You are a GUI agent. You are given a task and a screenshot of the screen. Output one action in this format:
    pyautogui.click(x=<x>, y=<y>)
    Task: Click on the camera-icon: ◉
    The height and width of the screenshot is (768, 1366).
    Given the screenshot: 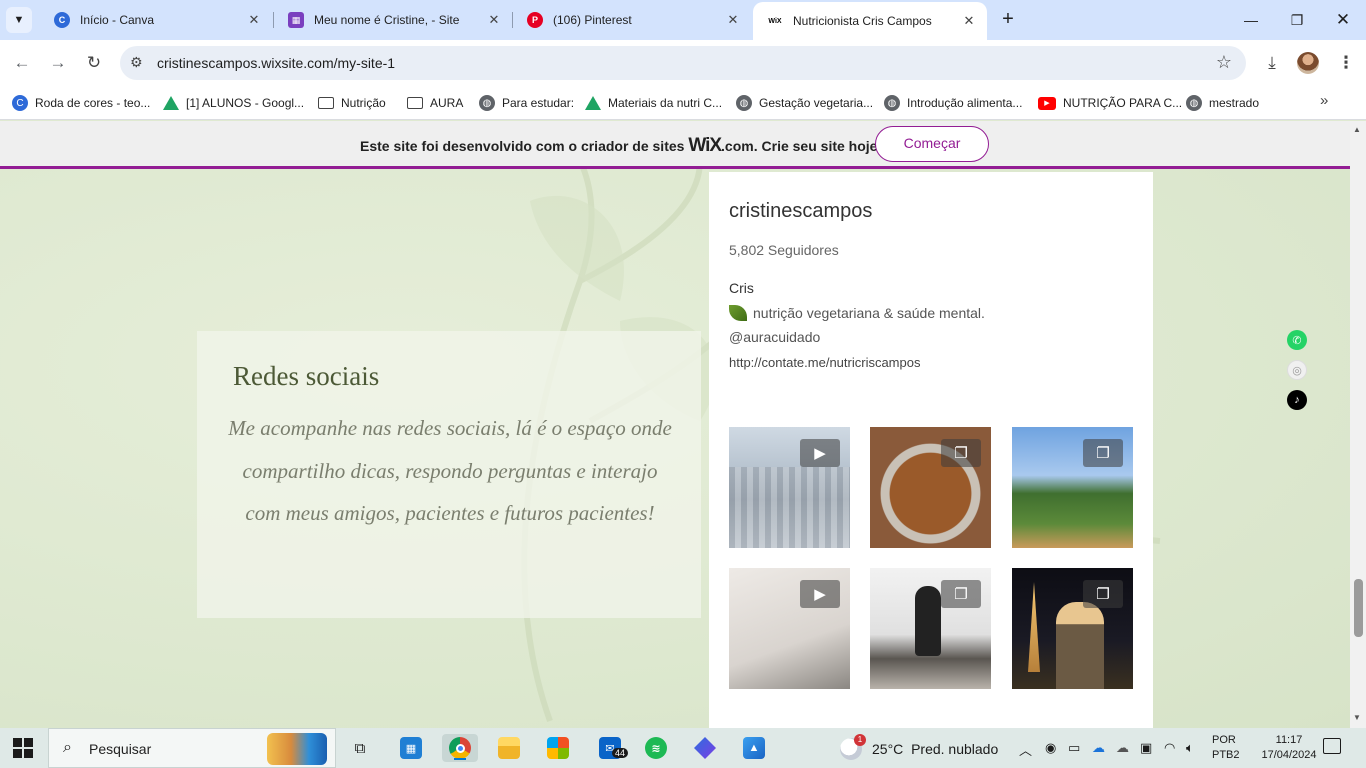 What is the action you would take?
    pyautogui.click(x=1050, y=748)
    